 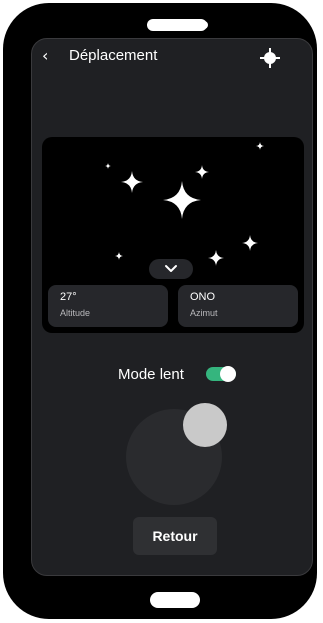 What do you see at coordinates (270, 58) in the screenshot?
I see `crosshair-target-icon` at bounding box center [270, 58].